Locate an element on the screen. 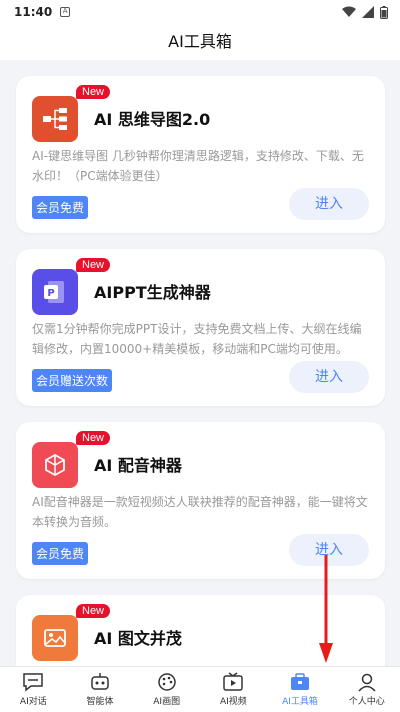  annotation-arrow-icon is located at coordinates (326, 609).